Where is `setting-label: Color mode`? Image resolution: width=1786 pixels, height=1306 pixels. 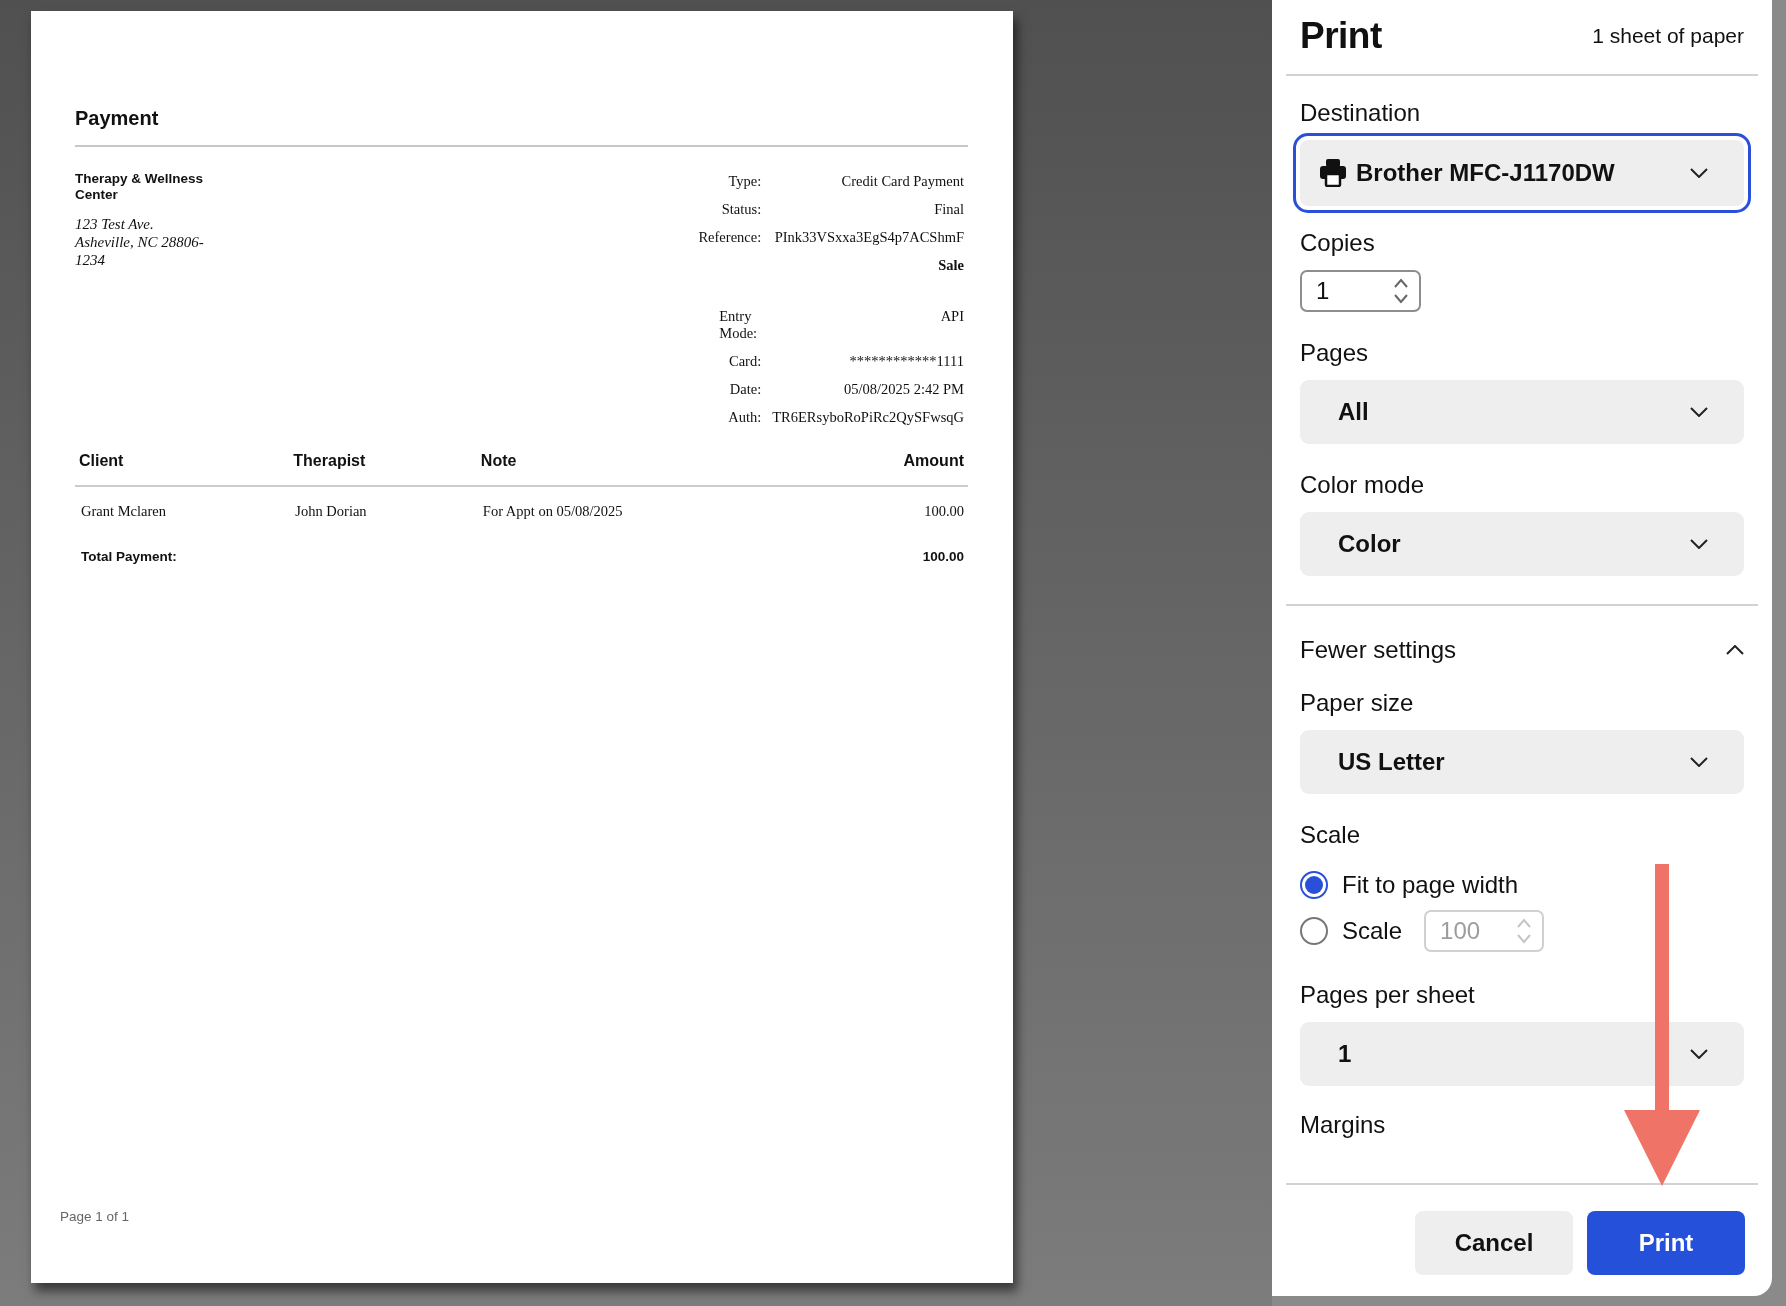 setting-label: Color mode is located at coordinates (1363, 484).